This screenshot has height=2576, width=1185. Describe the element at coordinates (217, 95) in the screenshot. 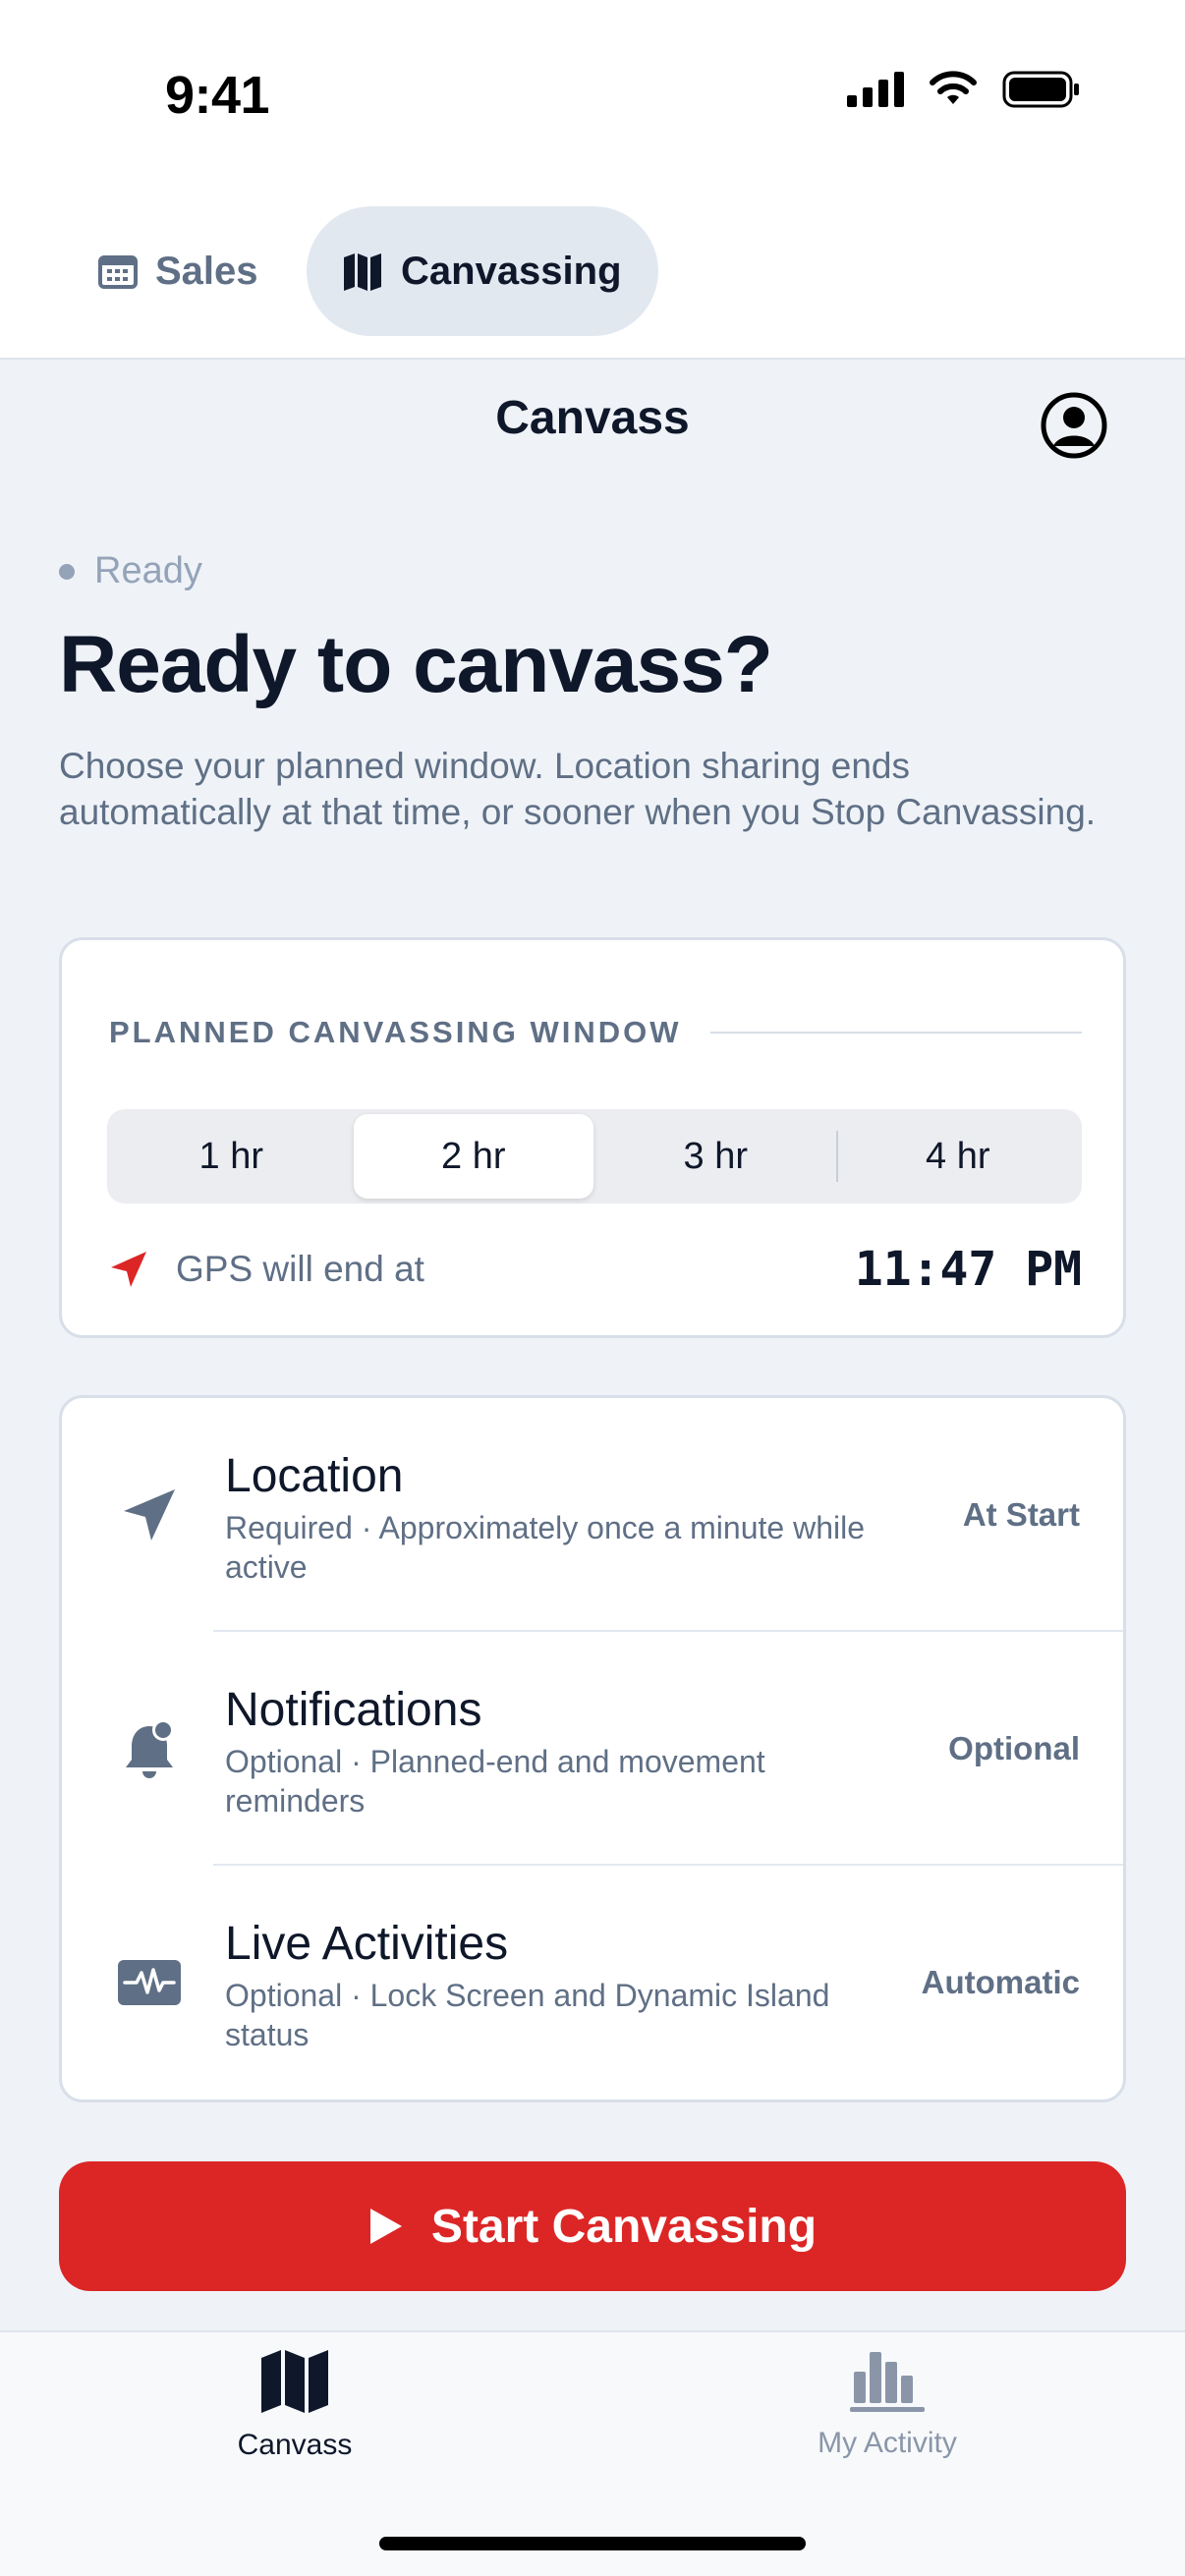

I see `status-time: 9:41` at that location.